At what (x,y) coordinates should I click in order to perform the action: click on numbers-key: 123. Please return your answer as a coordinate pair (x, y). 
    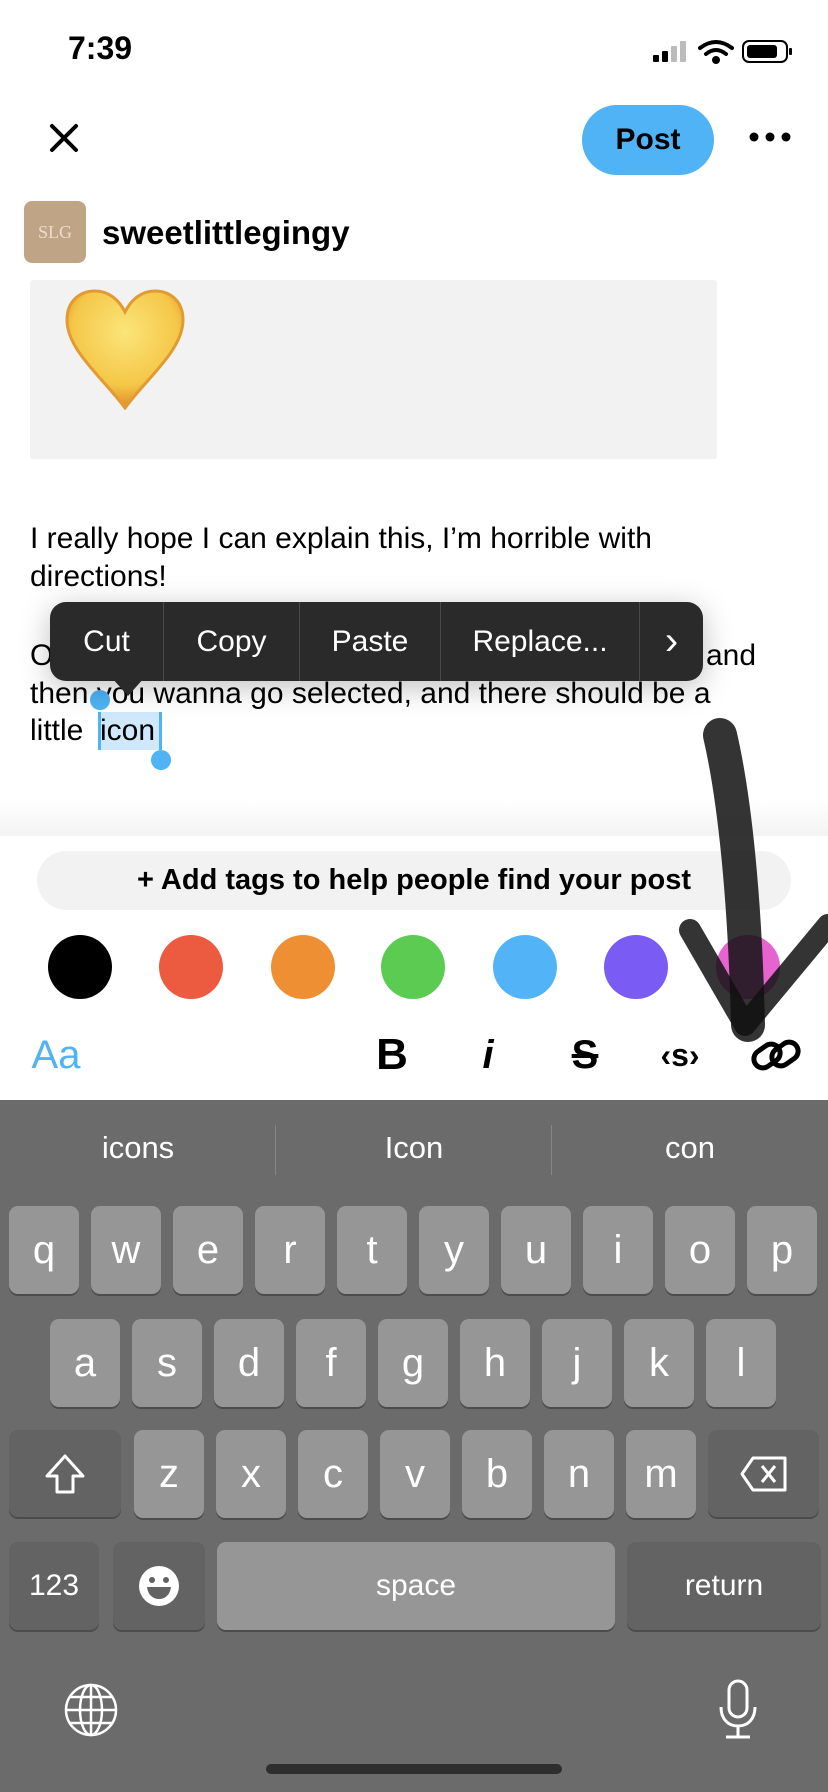
    Looking at the image, I should click on (54, 1586).